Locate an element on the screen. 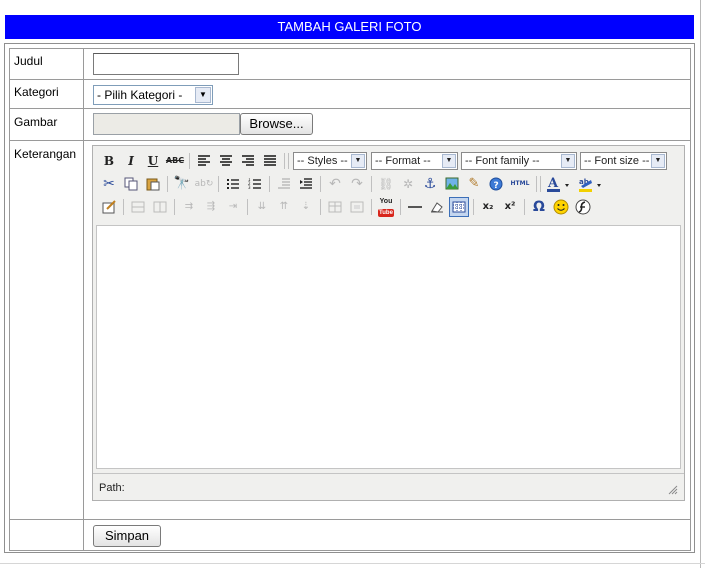 The height and width of the screenshot is (568, 705). bold-icon: B is located at coordinates (109, 161).